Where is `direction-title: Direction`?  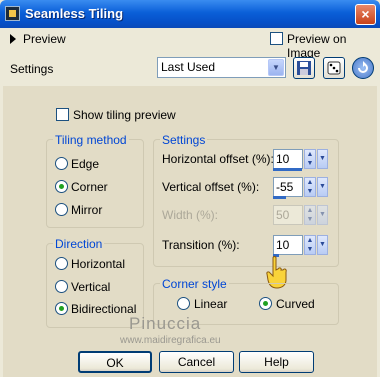 direction-title: Direction is located at coordinates (79, 244).